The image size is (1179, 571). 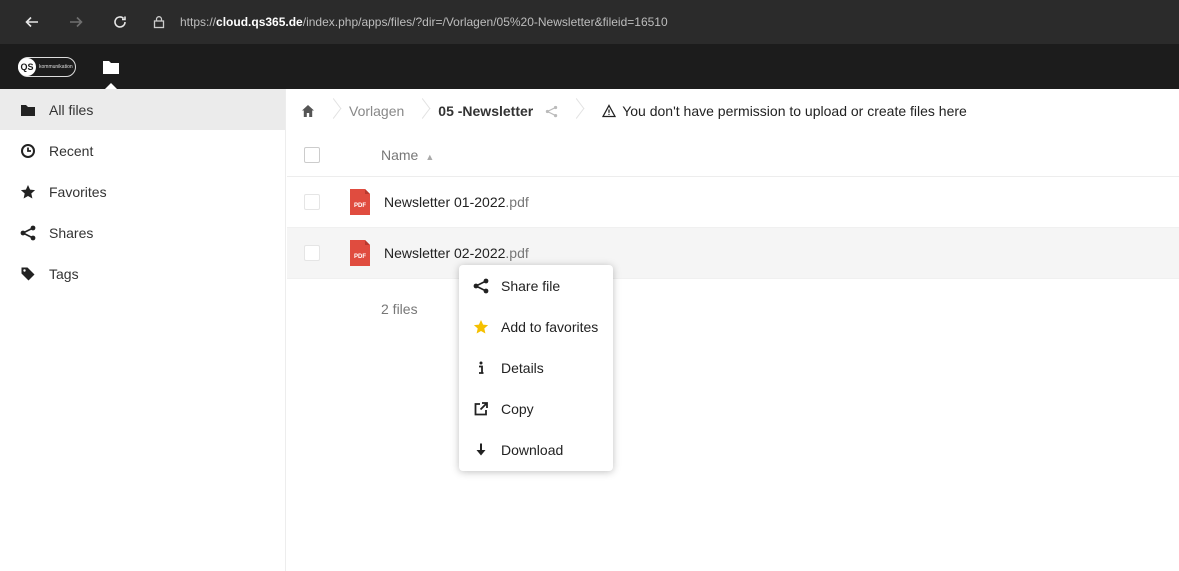 What do you see at coordinates (28, 274) in the screenshot?
I see `tag-icon` at bounding box center [28, 274].